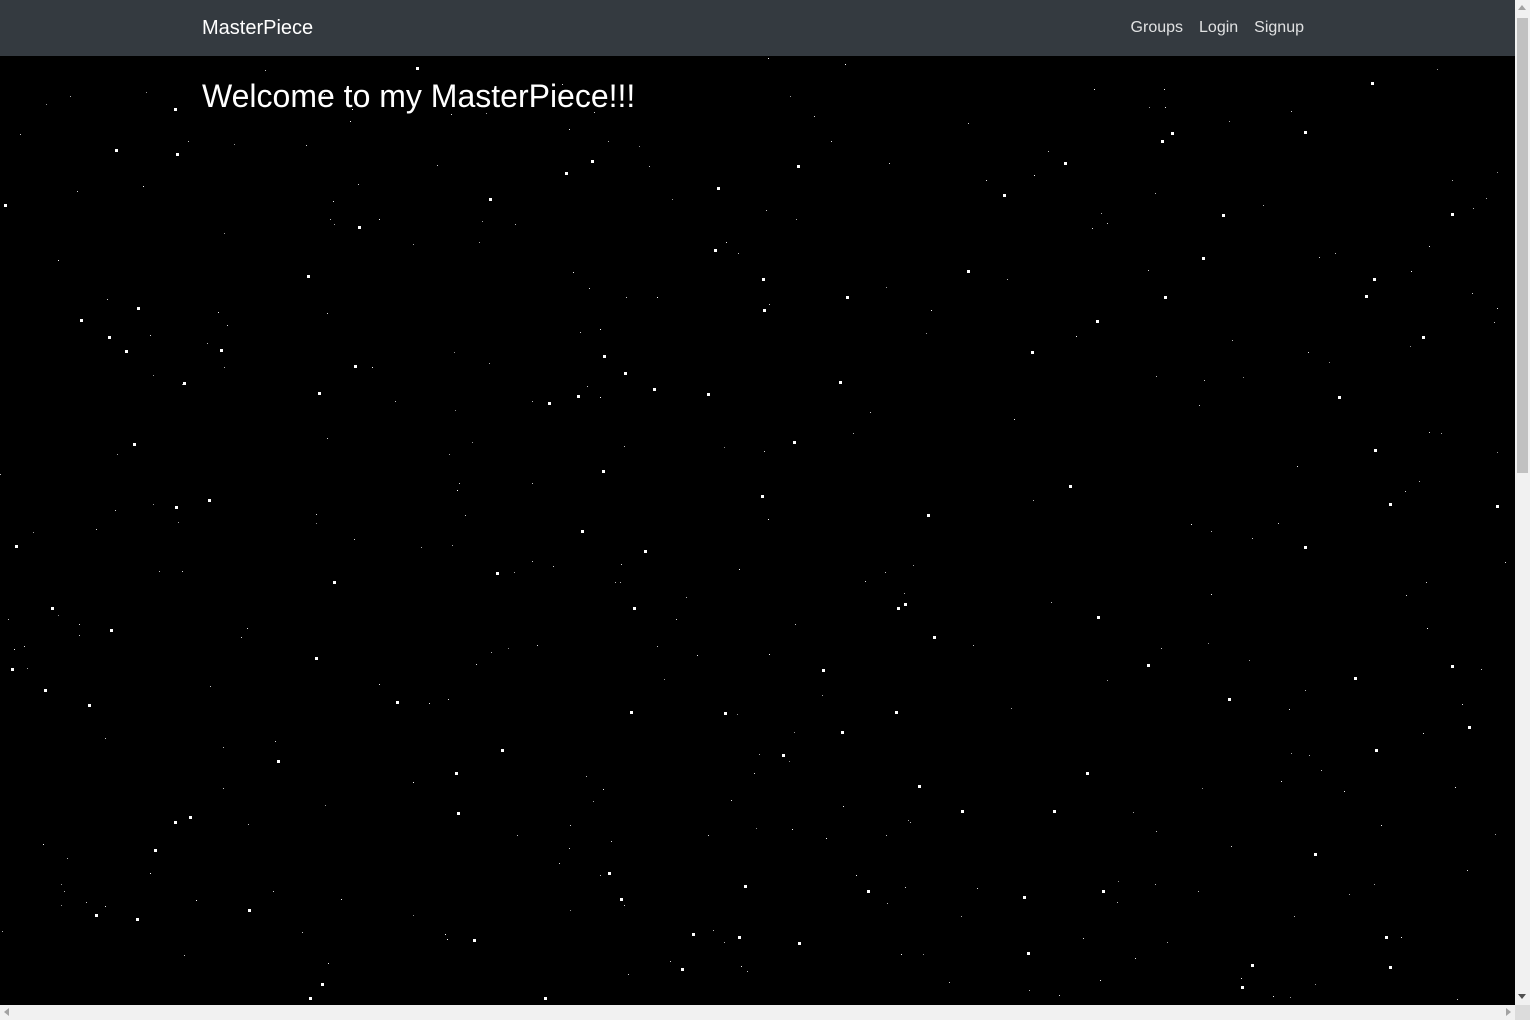 Image resolution: width=1530 pixels, height=1020 pixels. Describe the element at coordinates (1522, 996) in the screenshot. I see `scroll-down-arrow-icon` at that location.